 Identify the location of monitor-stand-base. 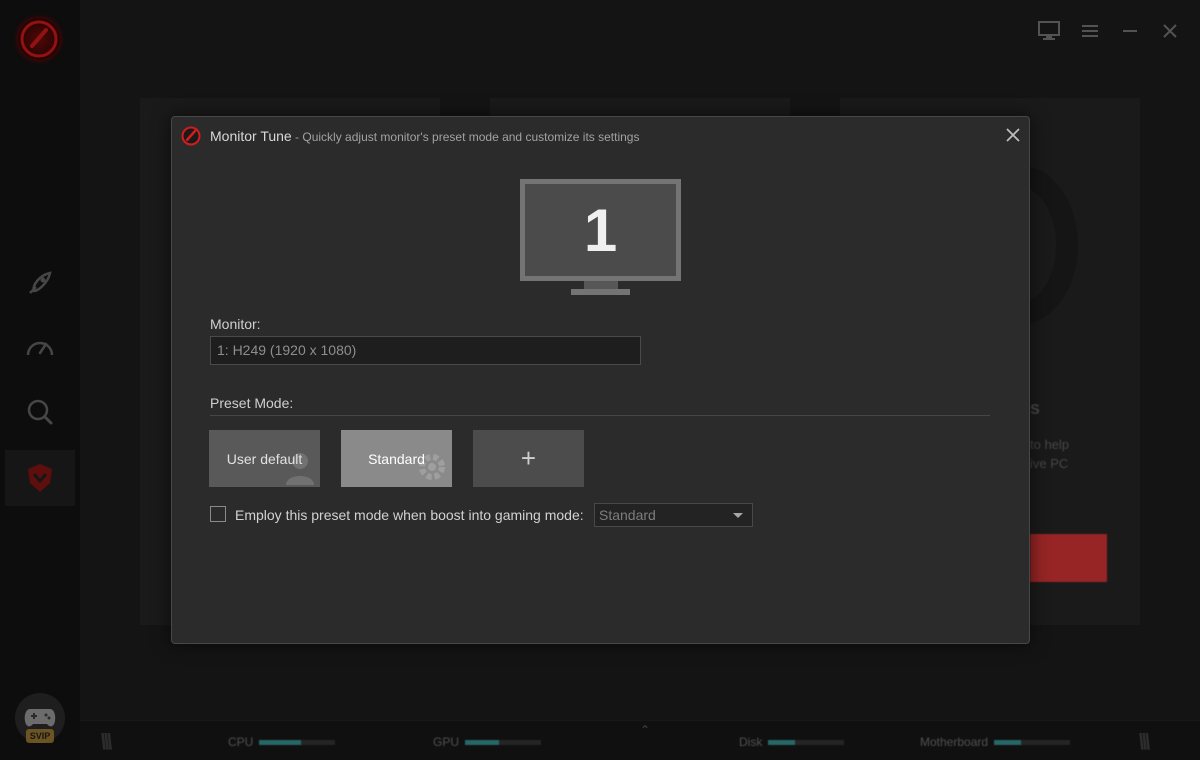
(600, 292).